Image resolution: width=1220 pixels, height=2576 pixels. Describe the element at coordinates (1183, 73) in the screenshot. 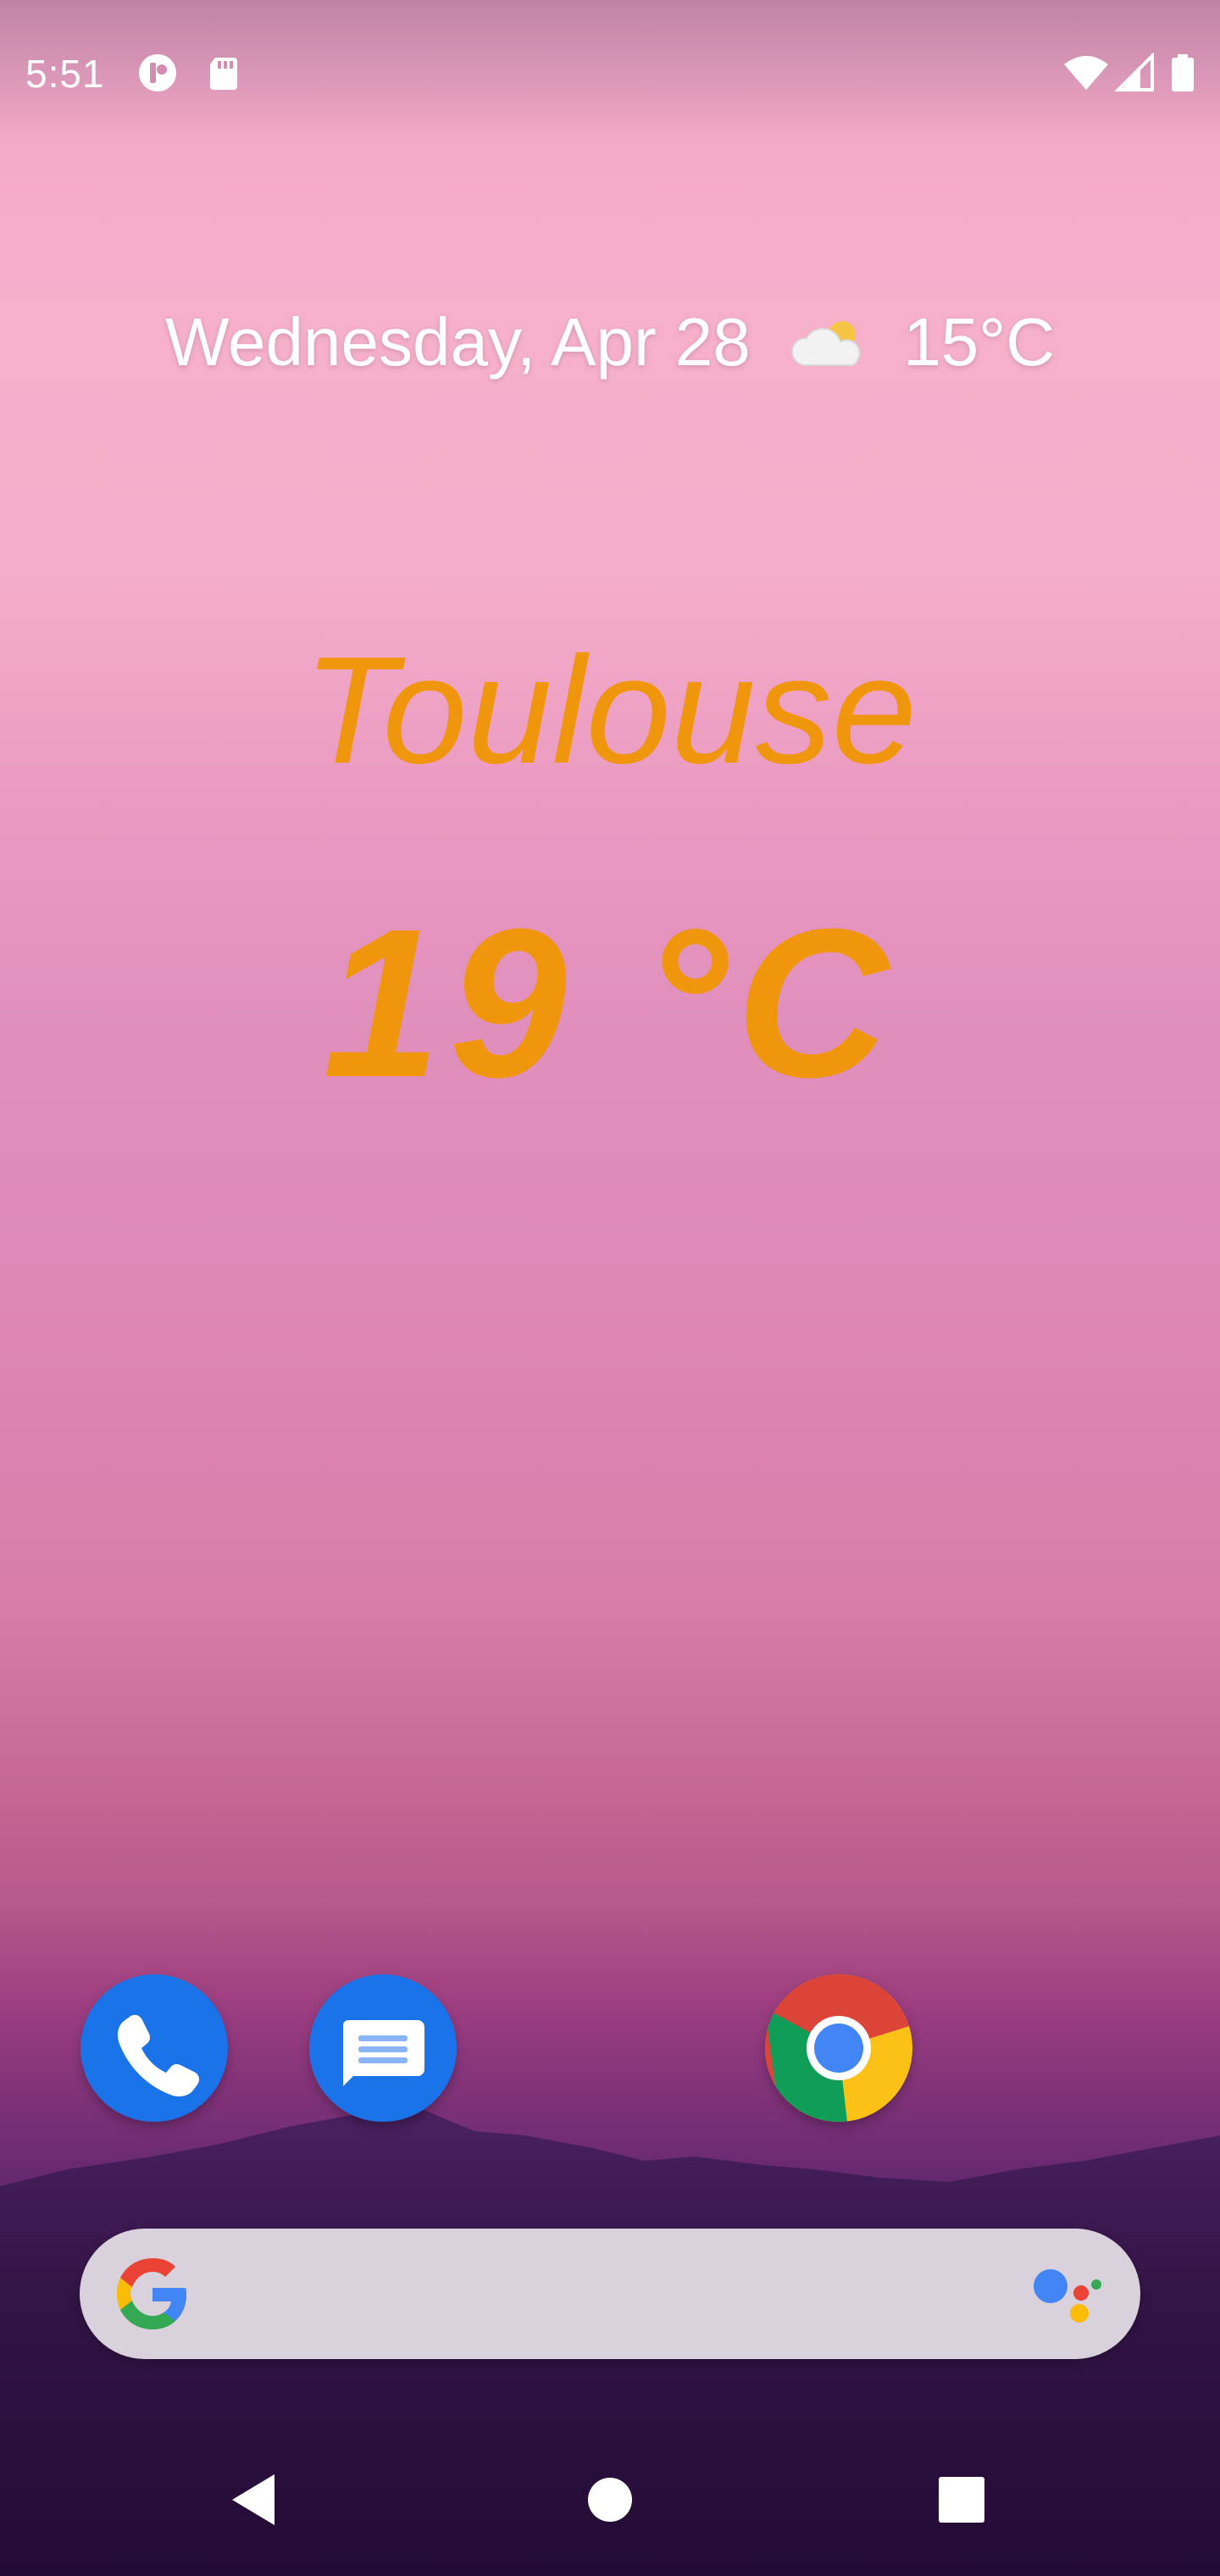

I see `battery-icon` at that location.